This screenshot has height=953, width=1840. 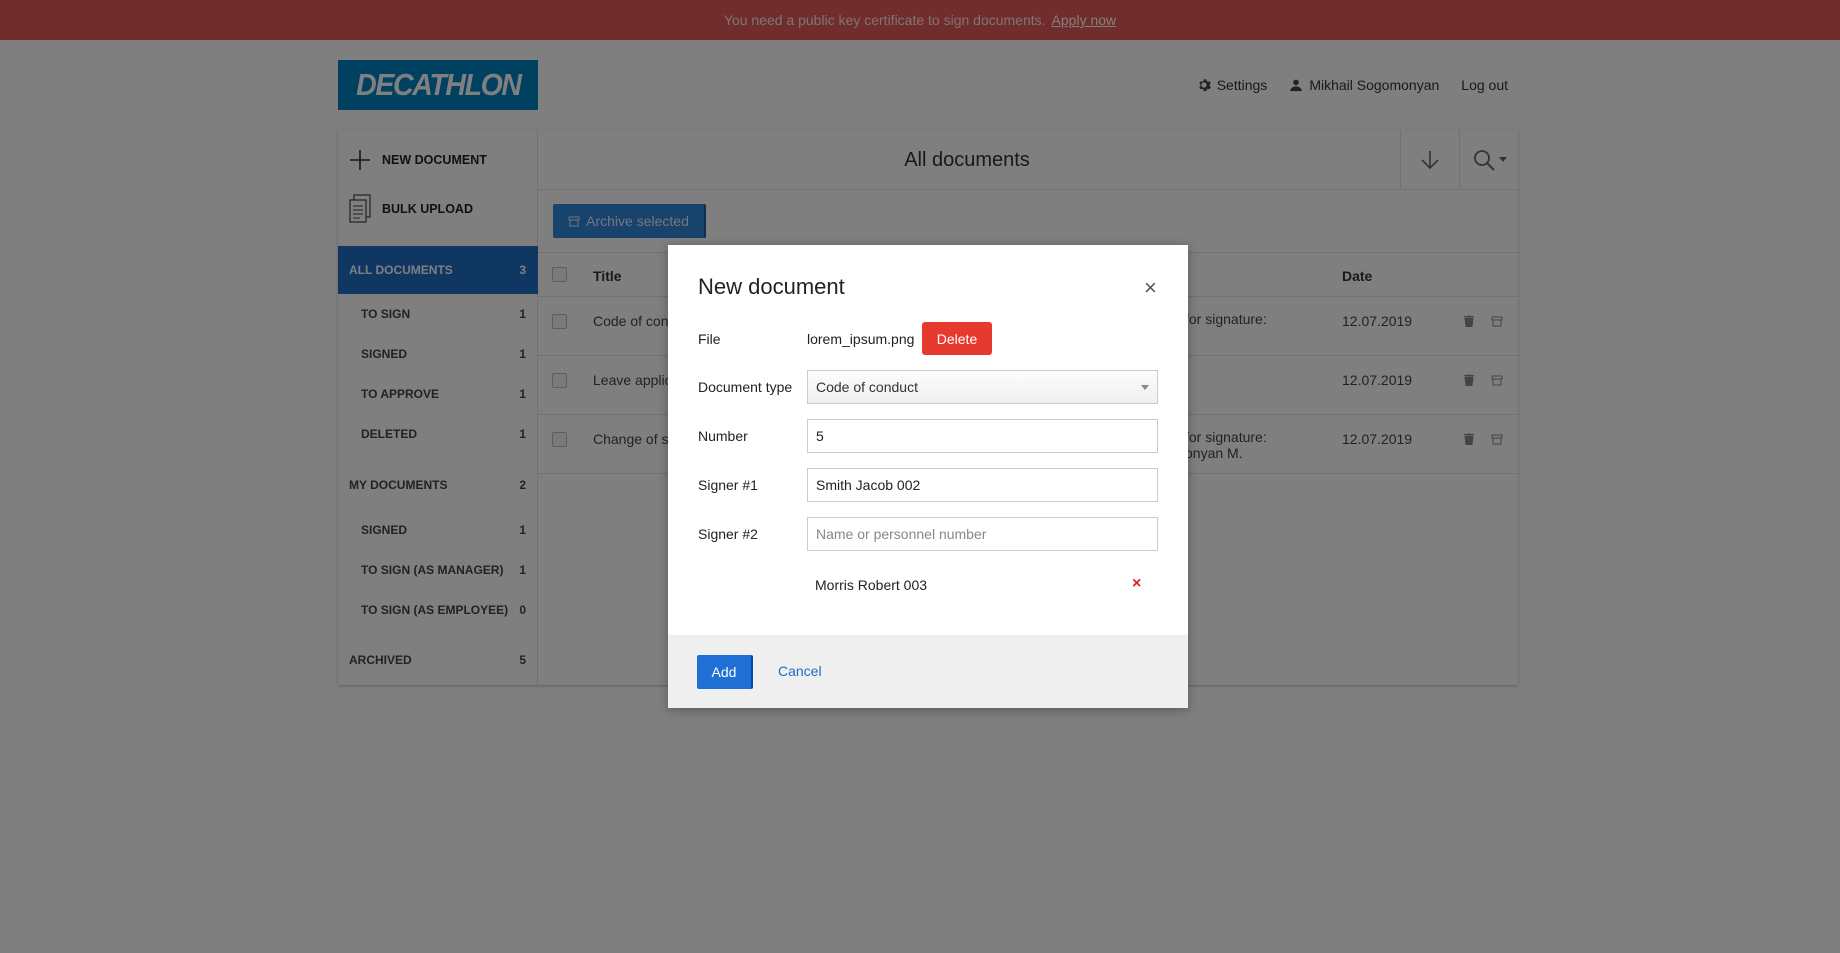 I want to click on document-type-select: Code of conduct, so click(x=982, y=387).